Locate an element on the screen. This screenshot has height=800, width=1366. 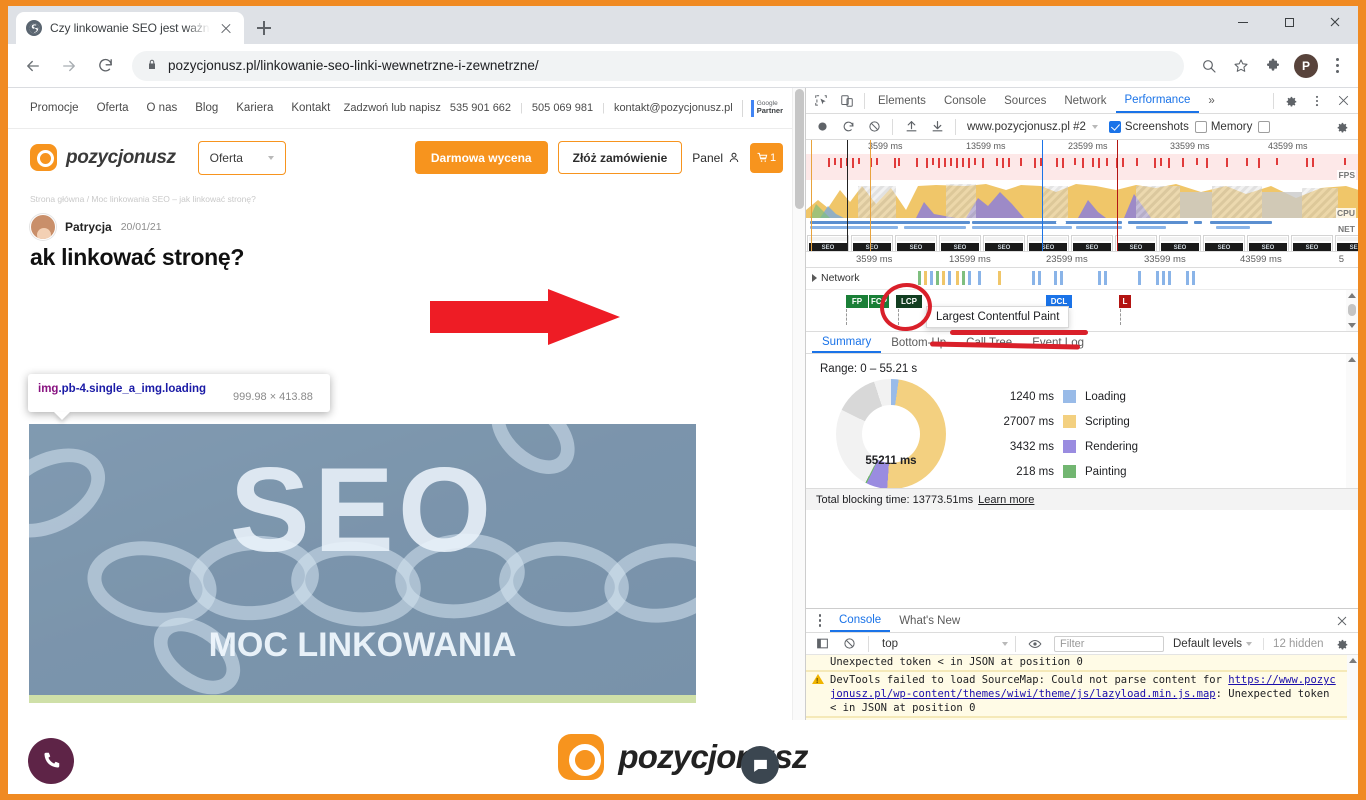
tab-performance: Performance is located at coordinates (1157, 100).